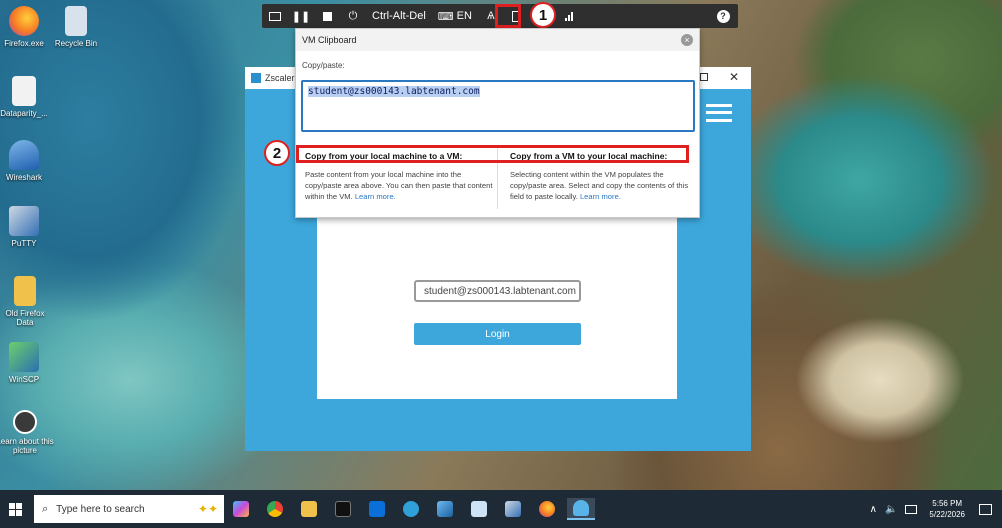 The width and height of the screenshot is (1002, 528). What do you see at coordinates (76, 43) in the screenshot?
I see `desktop-icon-label: Recycle Bin` at bounding box center [76, 43].